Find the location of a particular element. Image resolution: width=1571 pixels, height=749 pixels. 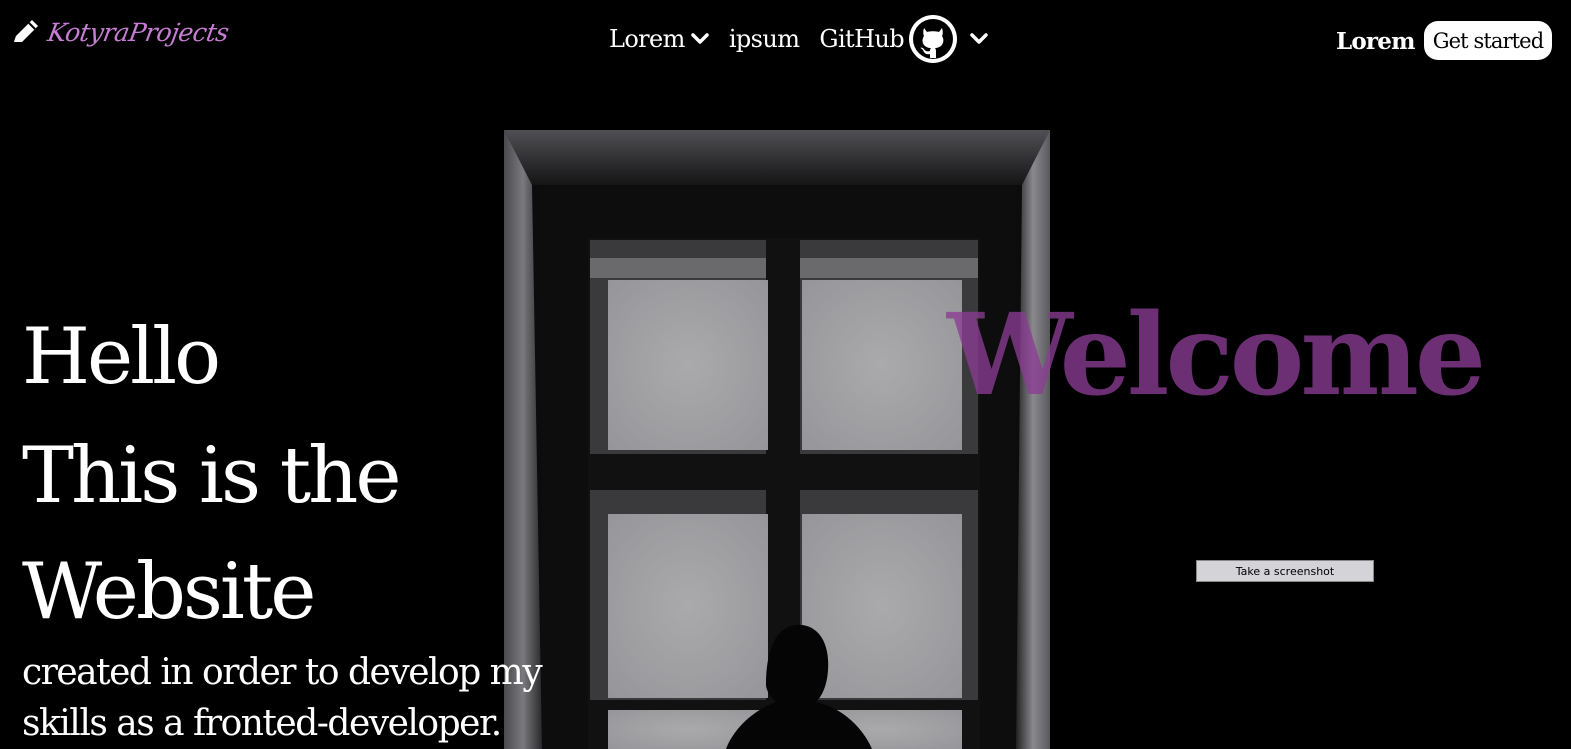

headline-line-1: Hello is located at coordinates (121, 357).